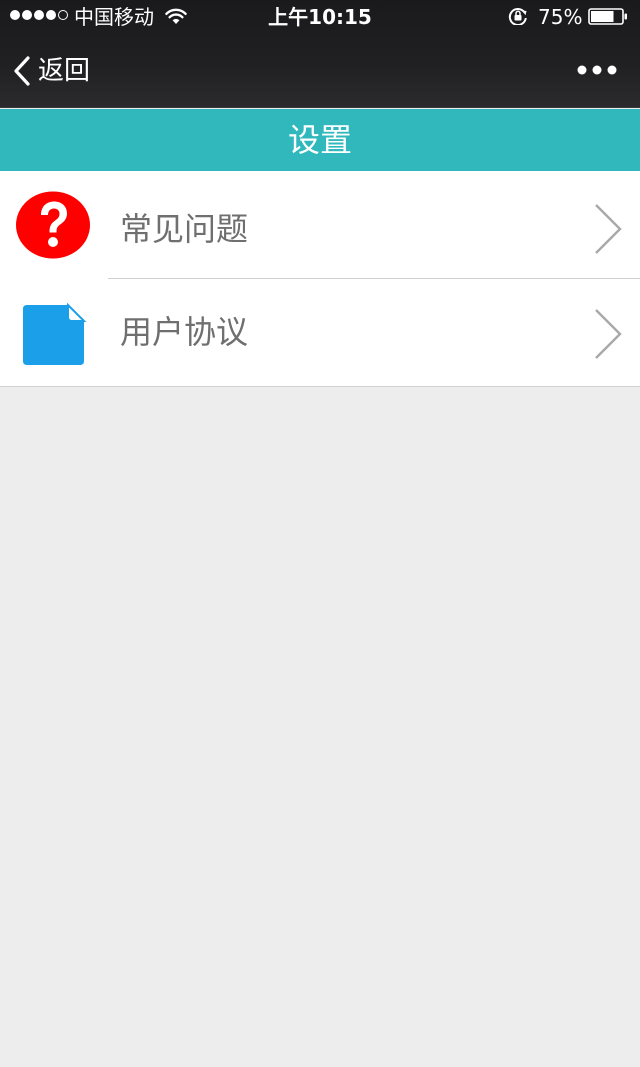  Describe the element at coordinates (55, 333) in the screenshot. I see `document-icon` at that location.